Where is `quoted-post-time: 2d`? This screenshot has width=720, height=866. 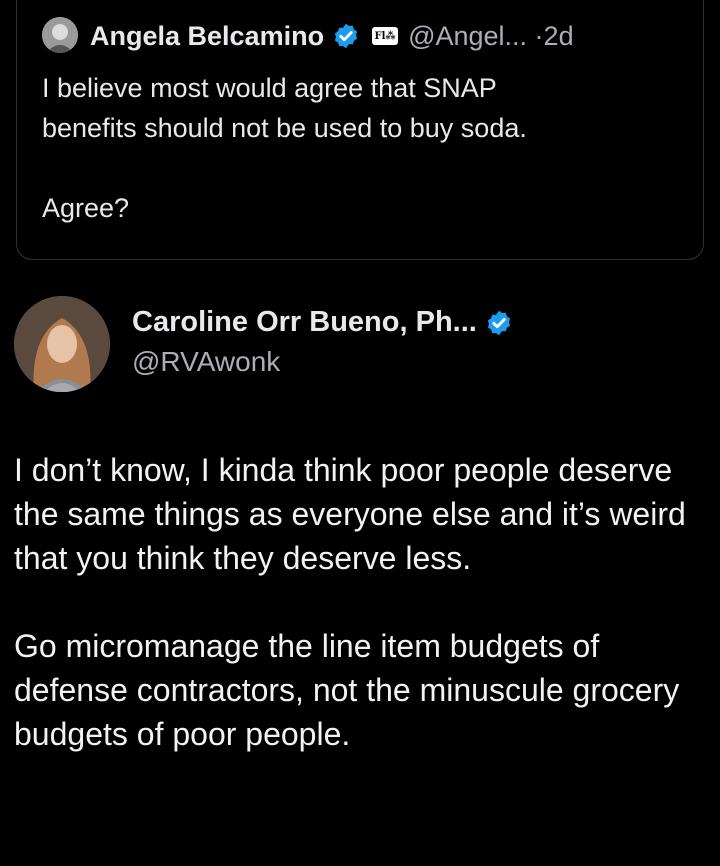 quoted-post-time: 2d is located at coordinates (558, 35).